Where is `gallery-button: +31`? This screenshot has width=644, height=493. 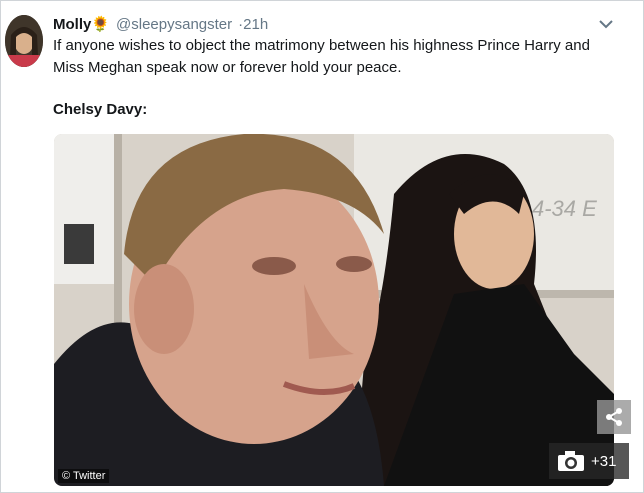 gallery-button: +31 is located at coordinates (589, 461).